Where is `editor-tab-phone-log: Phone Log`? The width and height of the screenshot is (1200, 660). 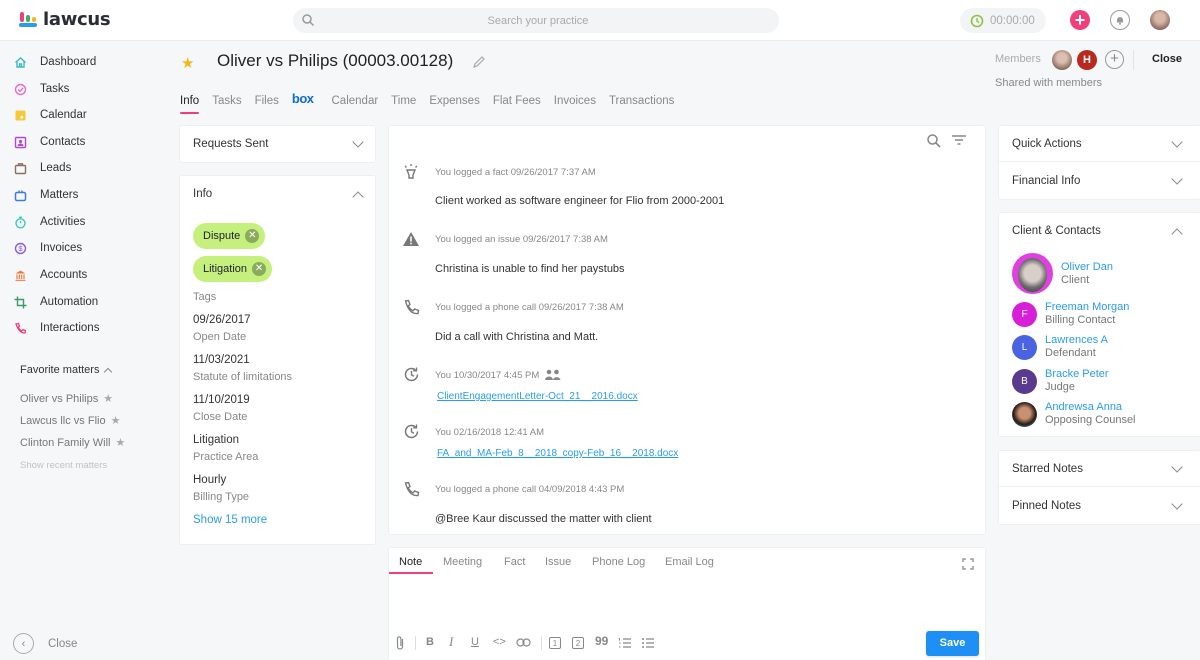 editor-tab-phone-log: Phone Log is located at coordinates (618, 562).